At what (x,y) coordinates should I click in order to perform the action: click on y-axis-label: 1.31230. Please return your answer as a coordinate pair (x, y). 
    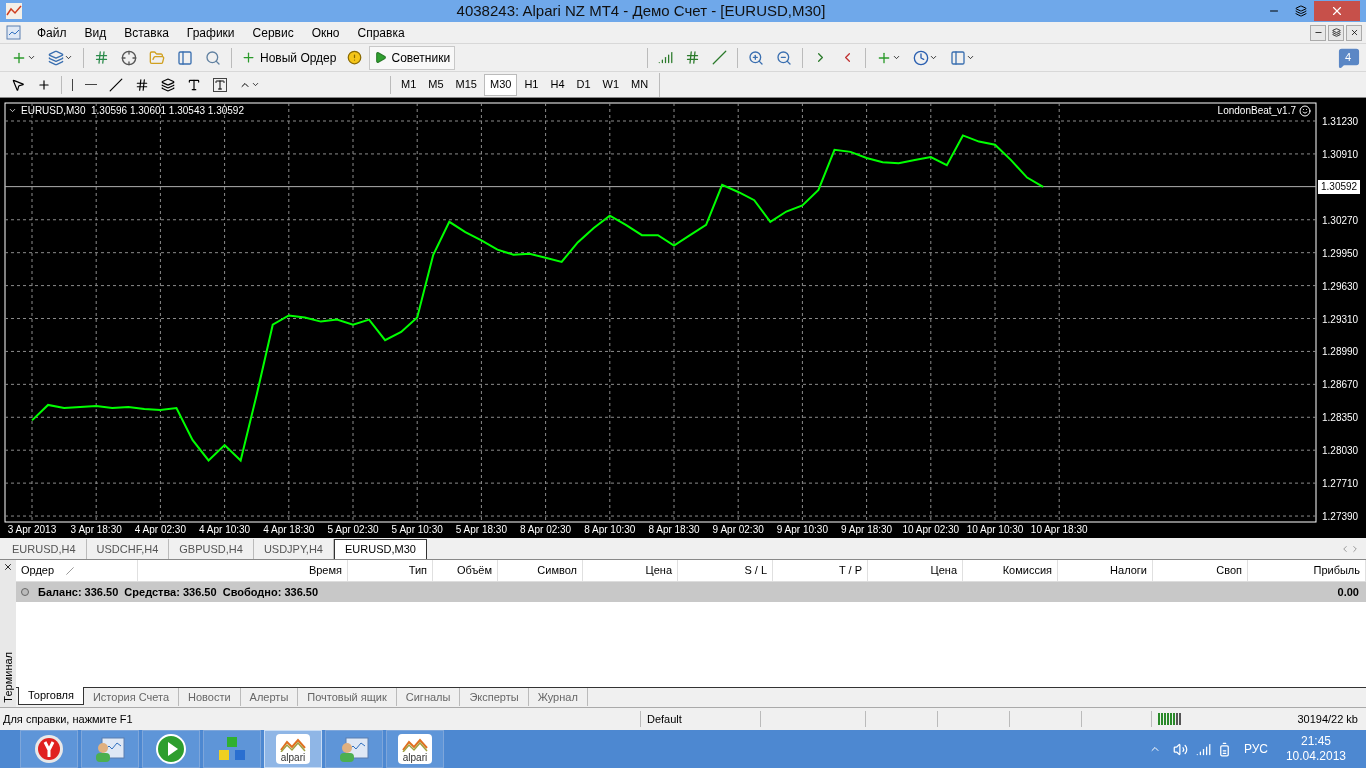
    Looking at the image, I should click on (1340, 121).